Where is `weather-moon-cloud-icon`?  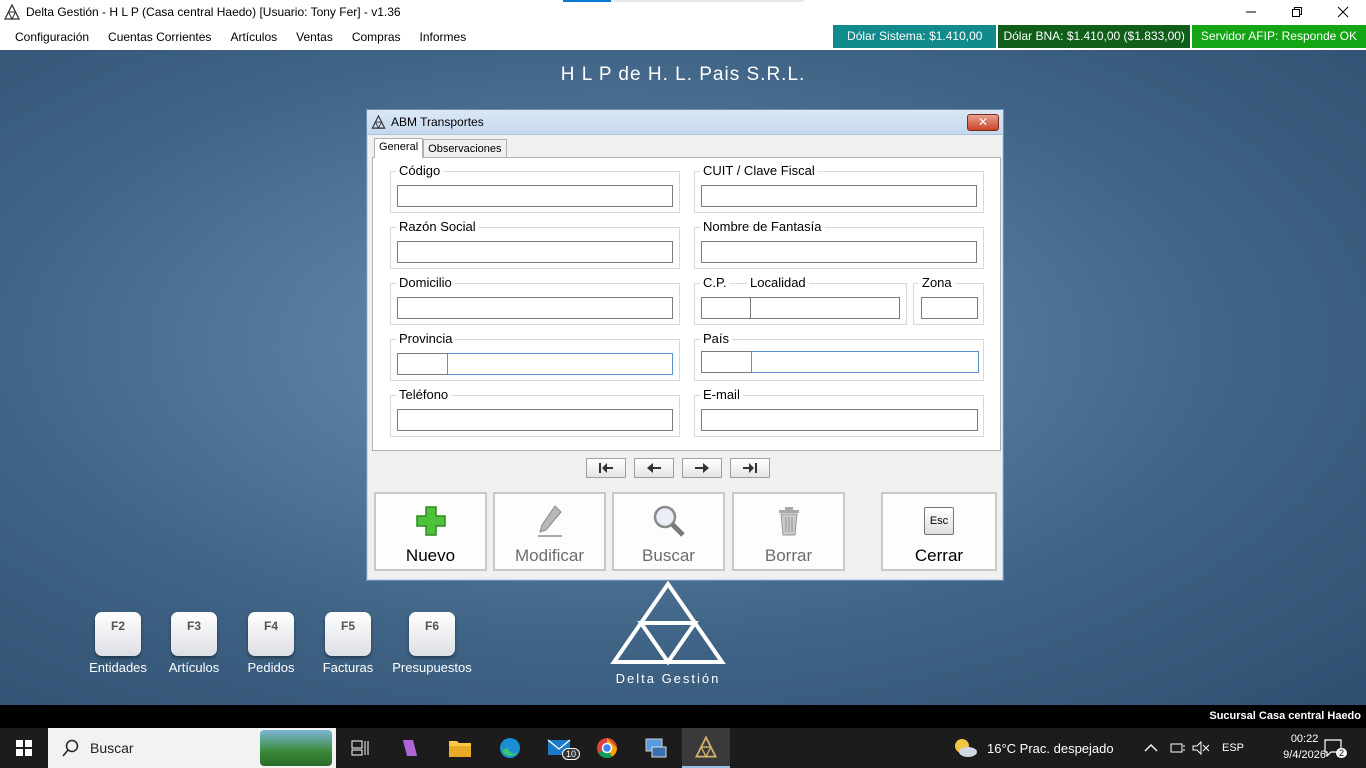
weather-moon-cloud-icon is located at coordinates (966, 748).